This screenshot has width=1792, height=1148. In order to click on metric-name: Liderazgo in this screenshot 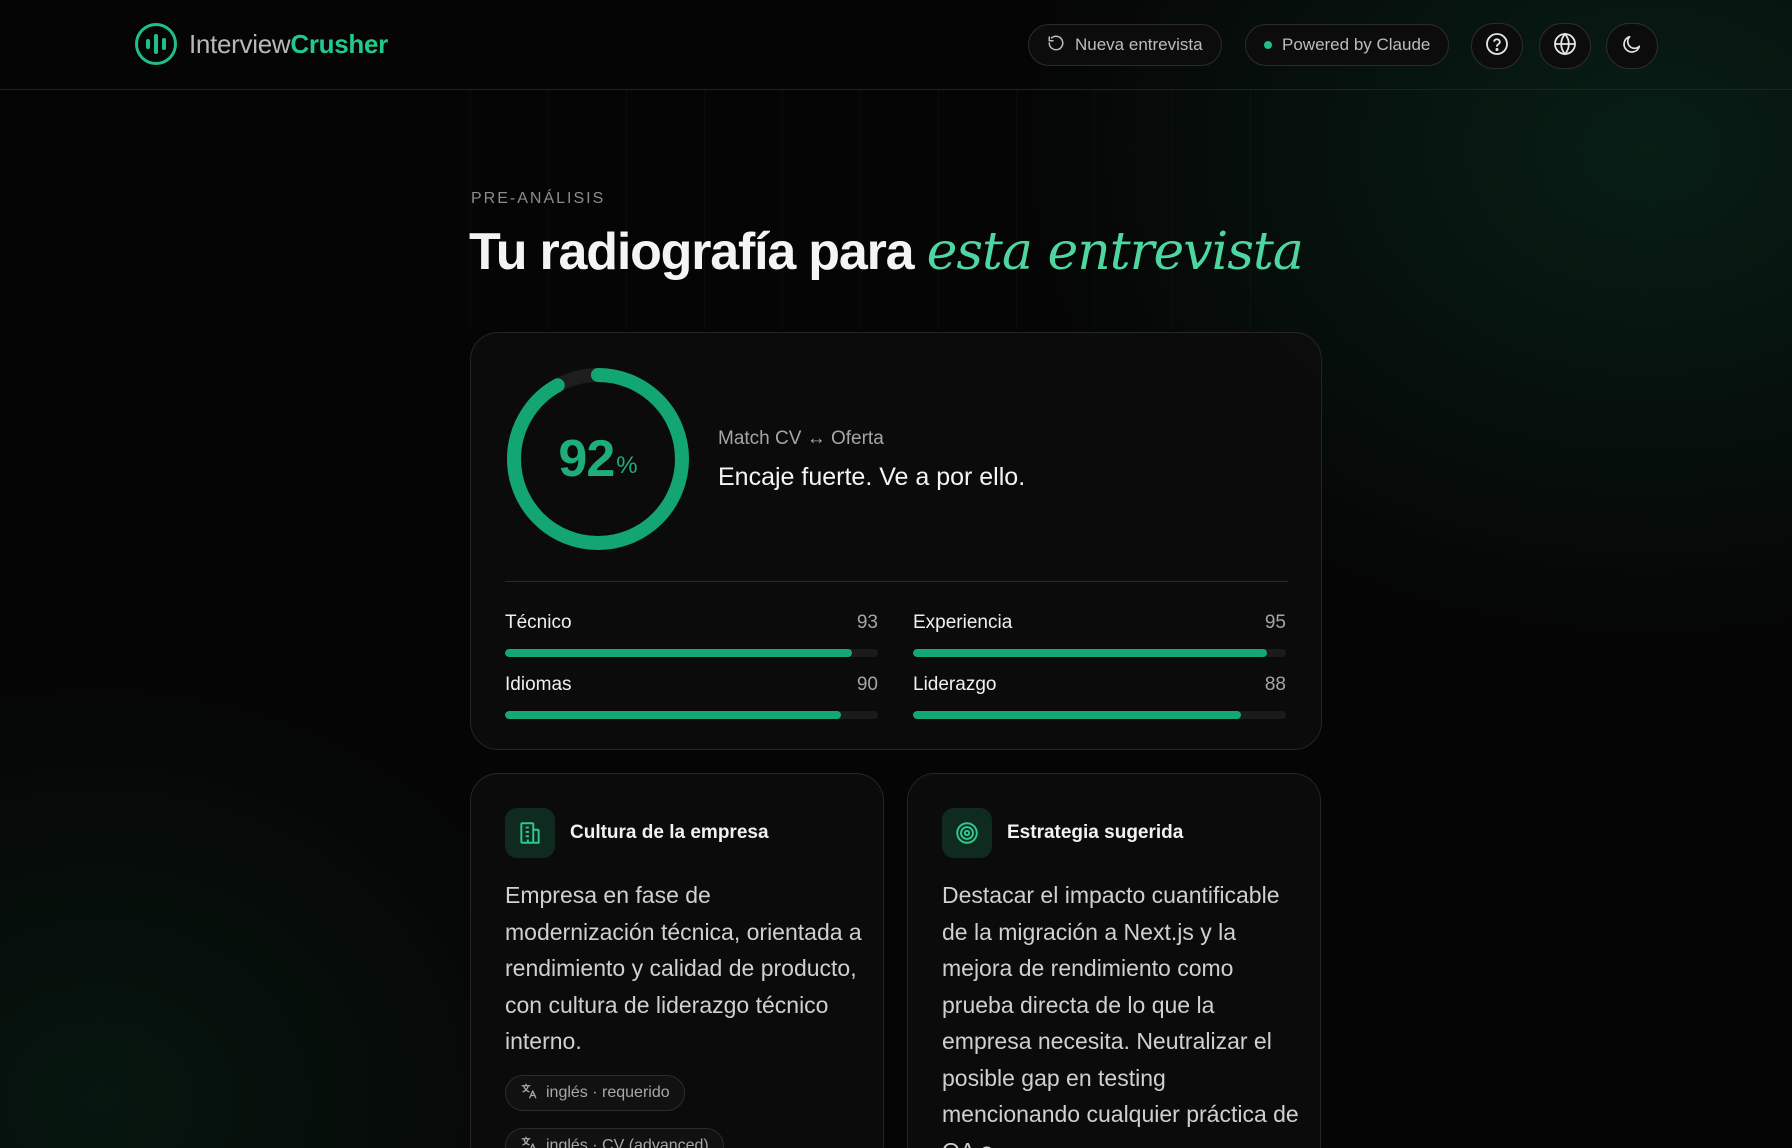, I will do `click(955, 684)`.